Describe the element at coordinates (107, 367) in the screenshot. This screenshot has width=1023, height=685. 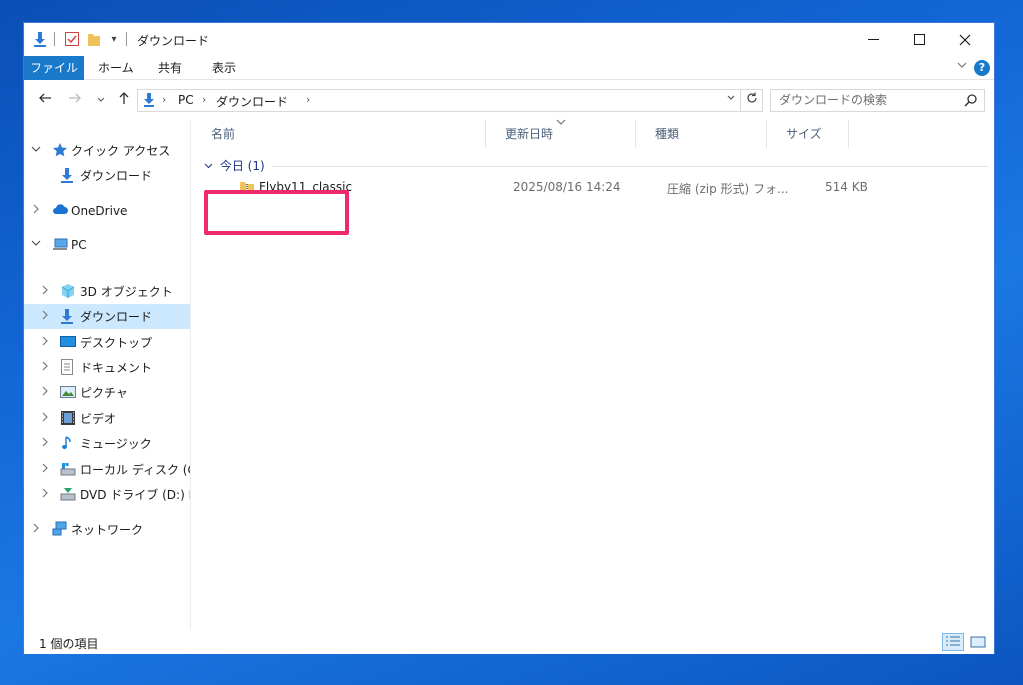
I see `nav-item-documents: ドキュメント` at that location.